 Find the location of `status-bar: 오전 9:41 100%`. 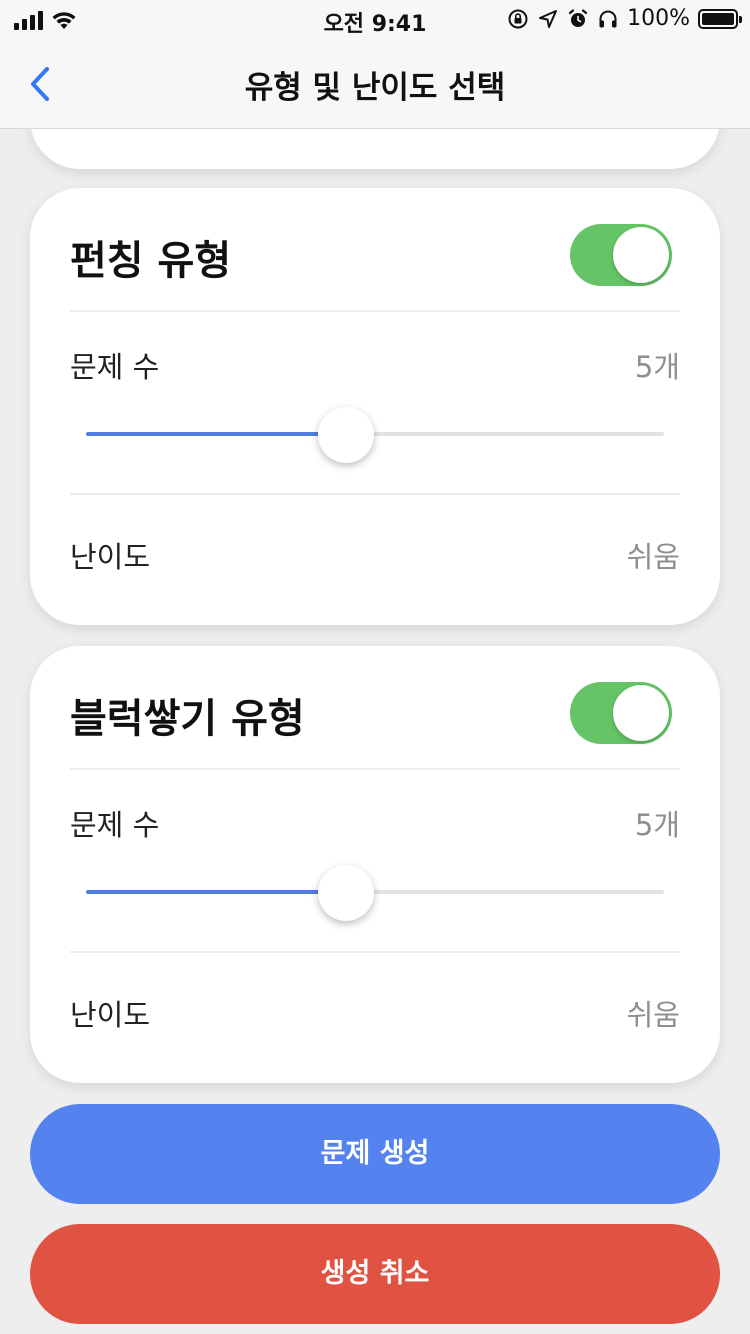

status-bar: 오전 9:41 100% is located at coordinates (375, 20).